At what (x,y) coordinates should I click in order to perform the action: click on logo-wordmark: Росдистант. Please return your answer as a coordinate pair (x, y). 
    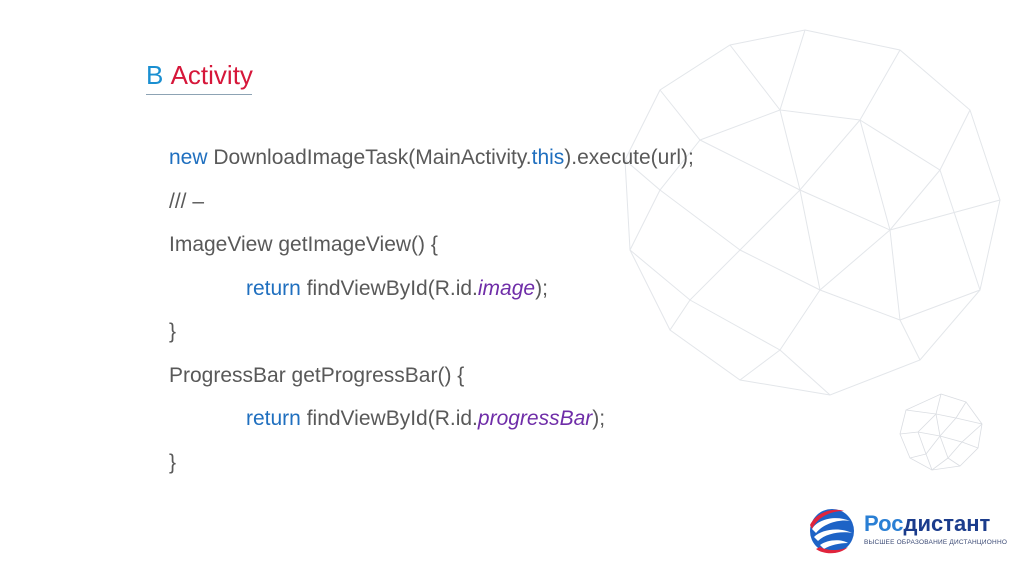
    Looking at the image, I should click on (927, 524).